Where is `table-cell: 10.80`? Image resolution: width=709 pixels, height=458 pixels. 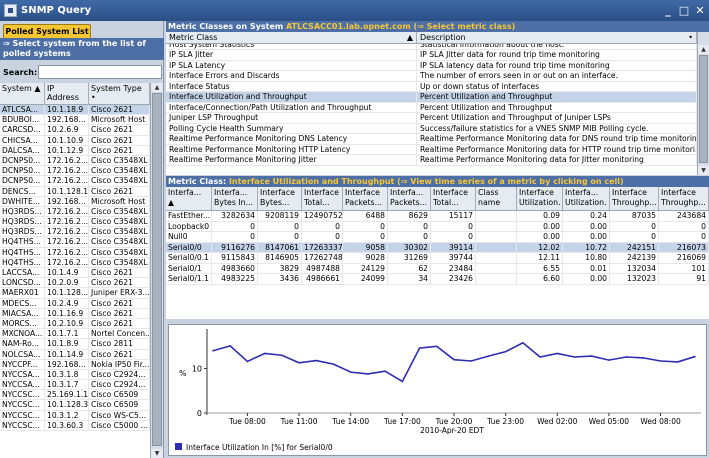
table-cell: 10.80 is located at coordinates (586, 258).